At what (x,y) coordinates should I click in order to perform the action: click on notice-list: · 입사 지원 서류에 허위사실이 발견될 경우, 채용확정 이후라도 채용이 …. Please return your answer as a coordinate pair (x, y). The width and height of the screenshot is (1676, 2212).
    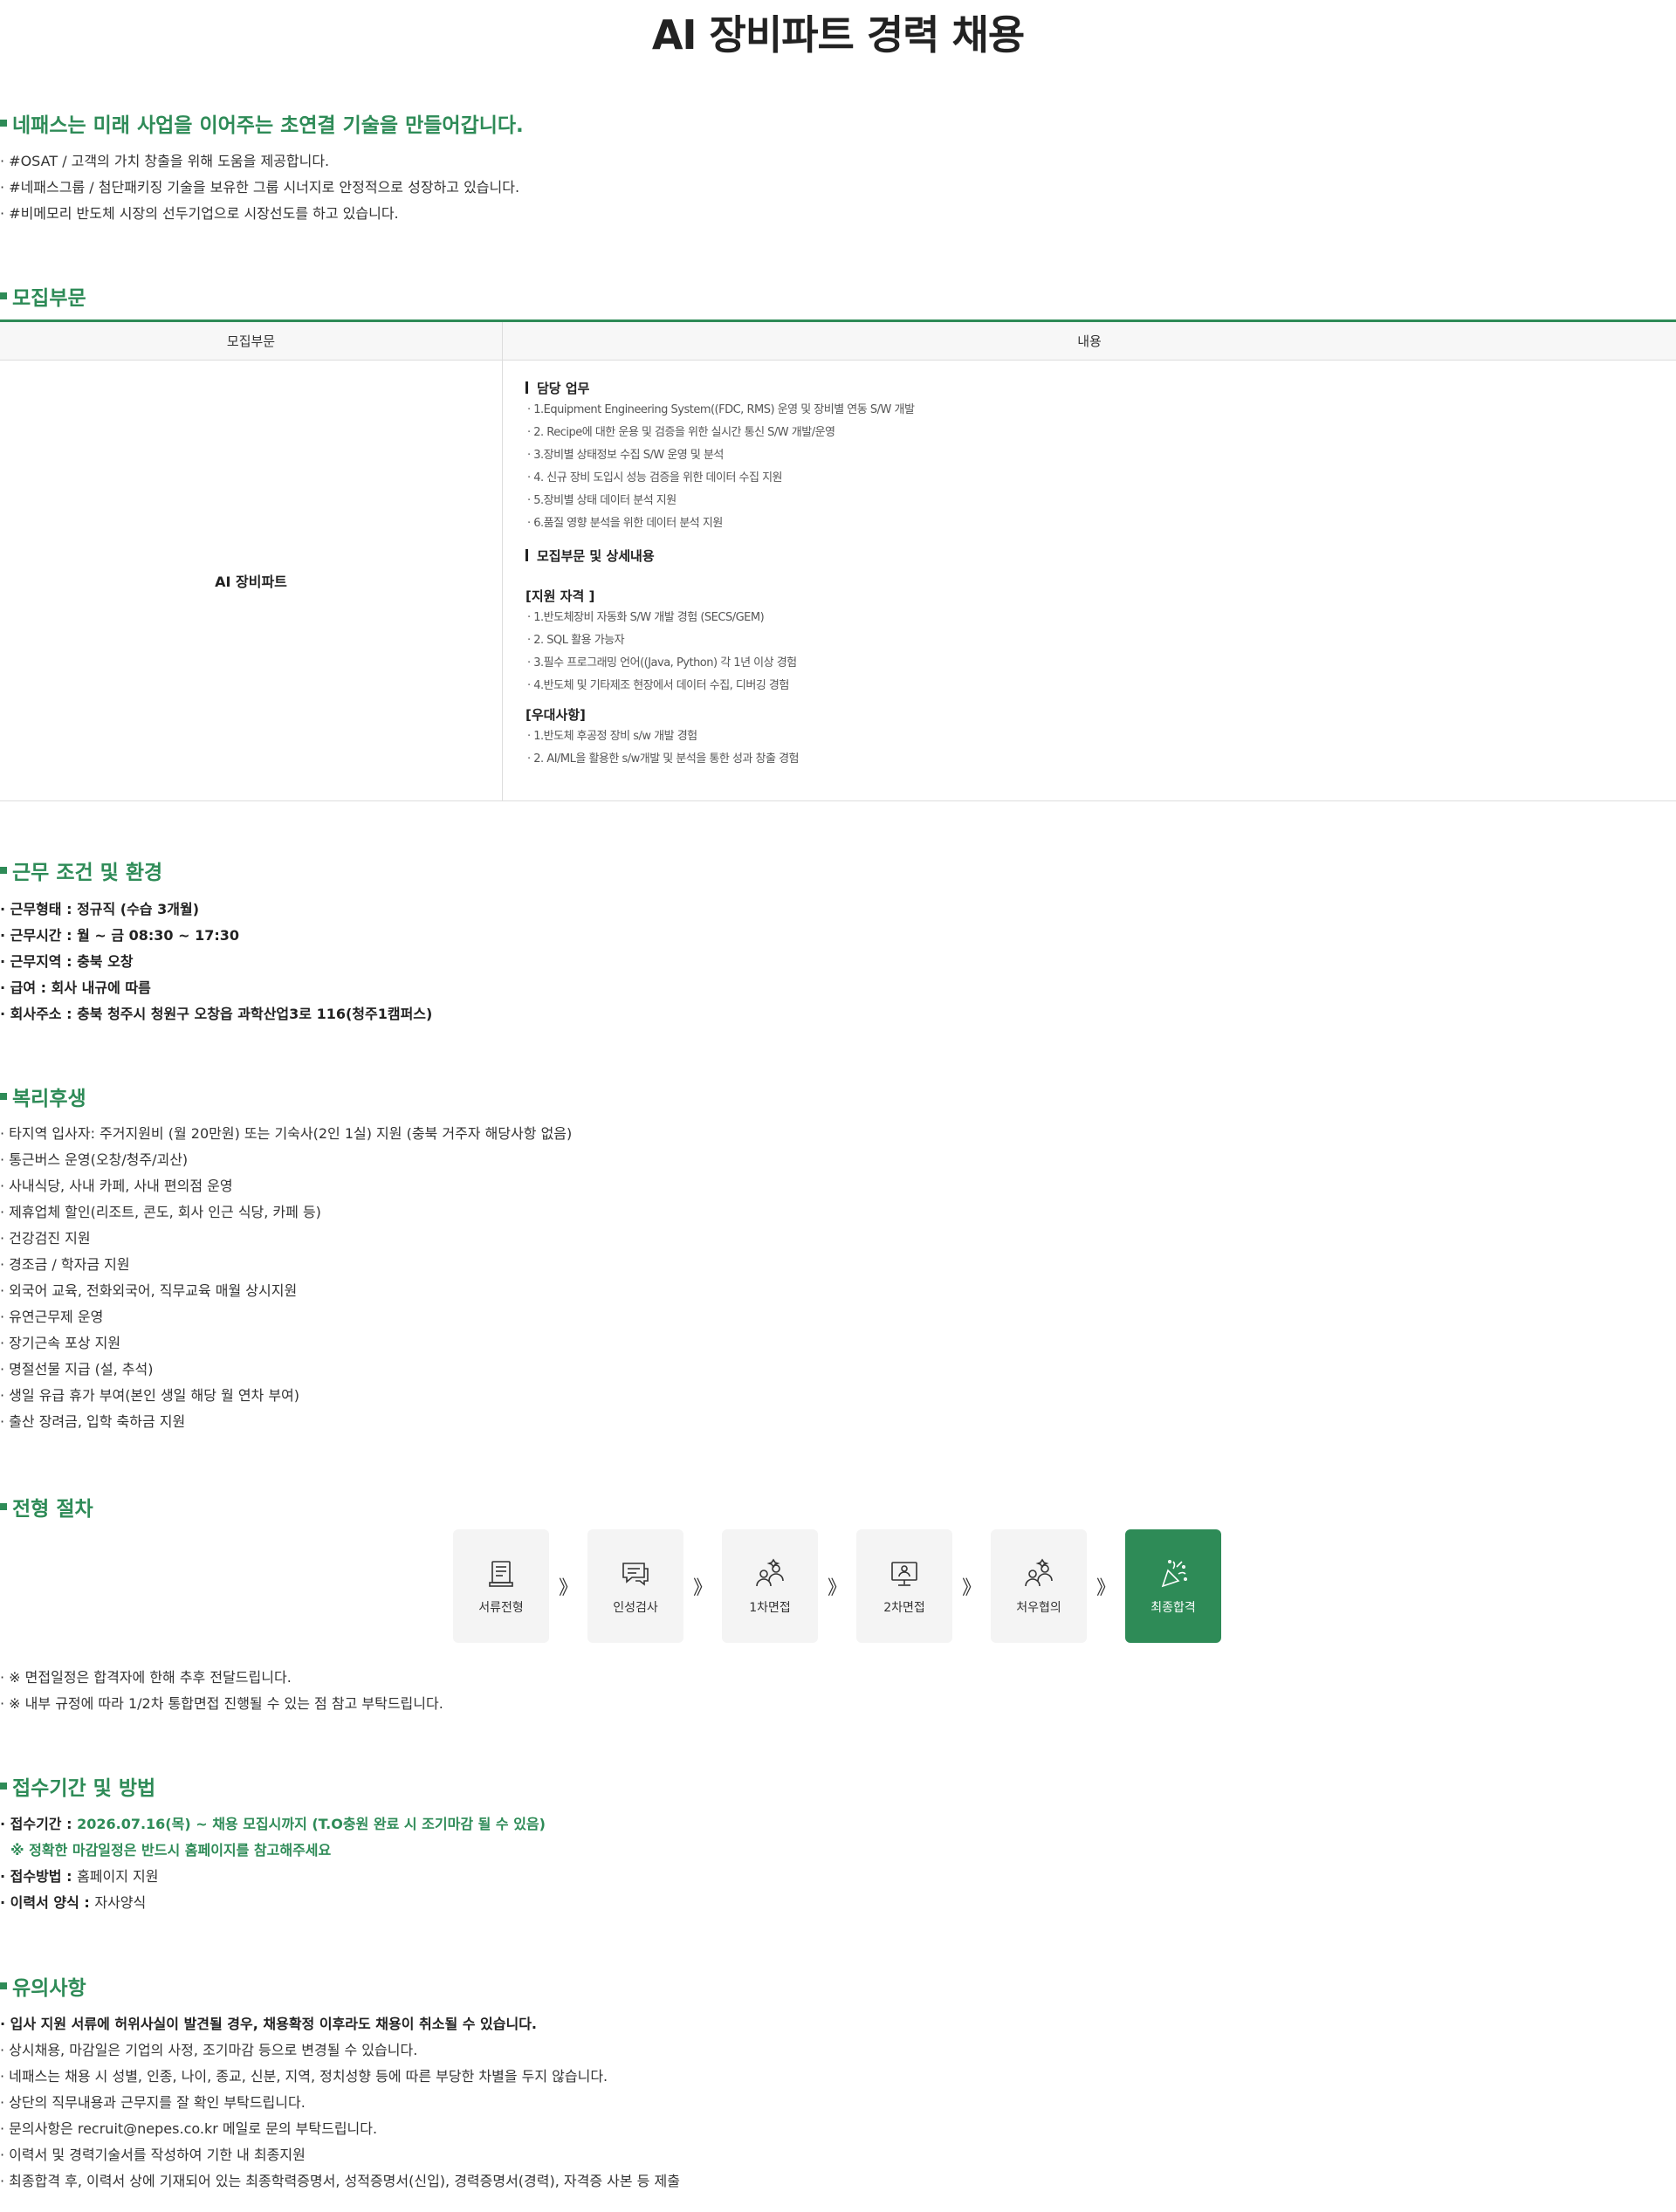
    Looking at the image, I should click on (829, 2103).